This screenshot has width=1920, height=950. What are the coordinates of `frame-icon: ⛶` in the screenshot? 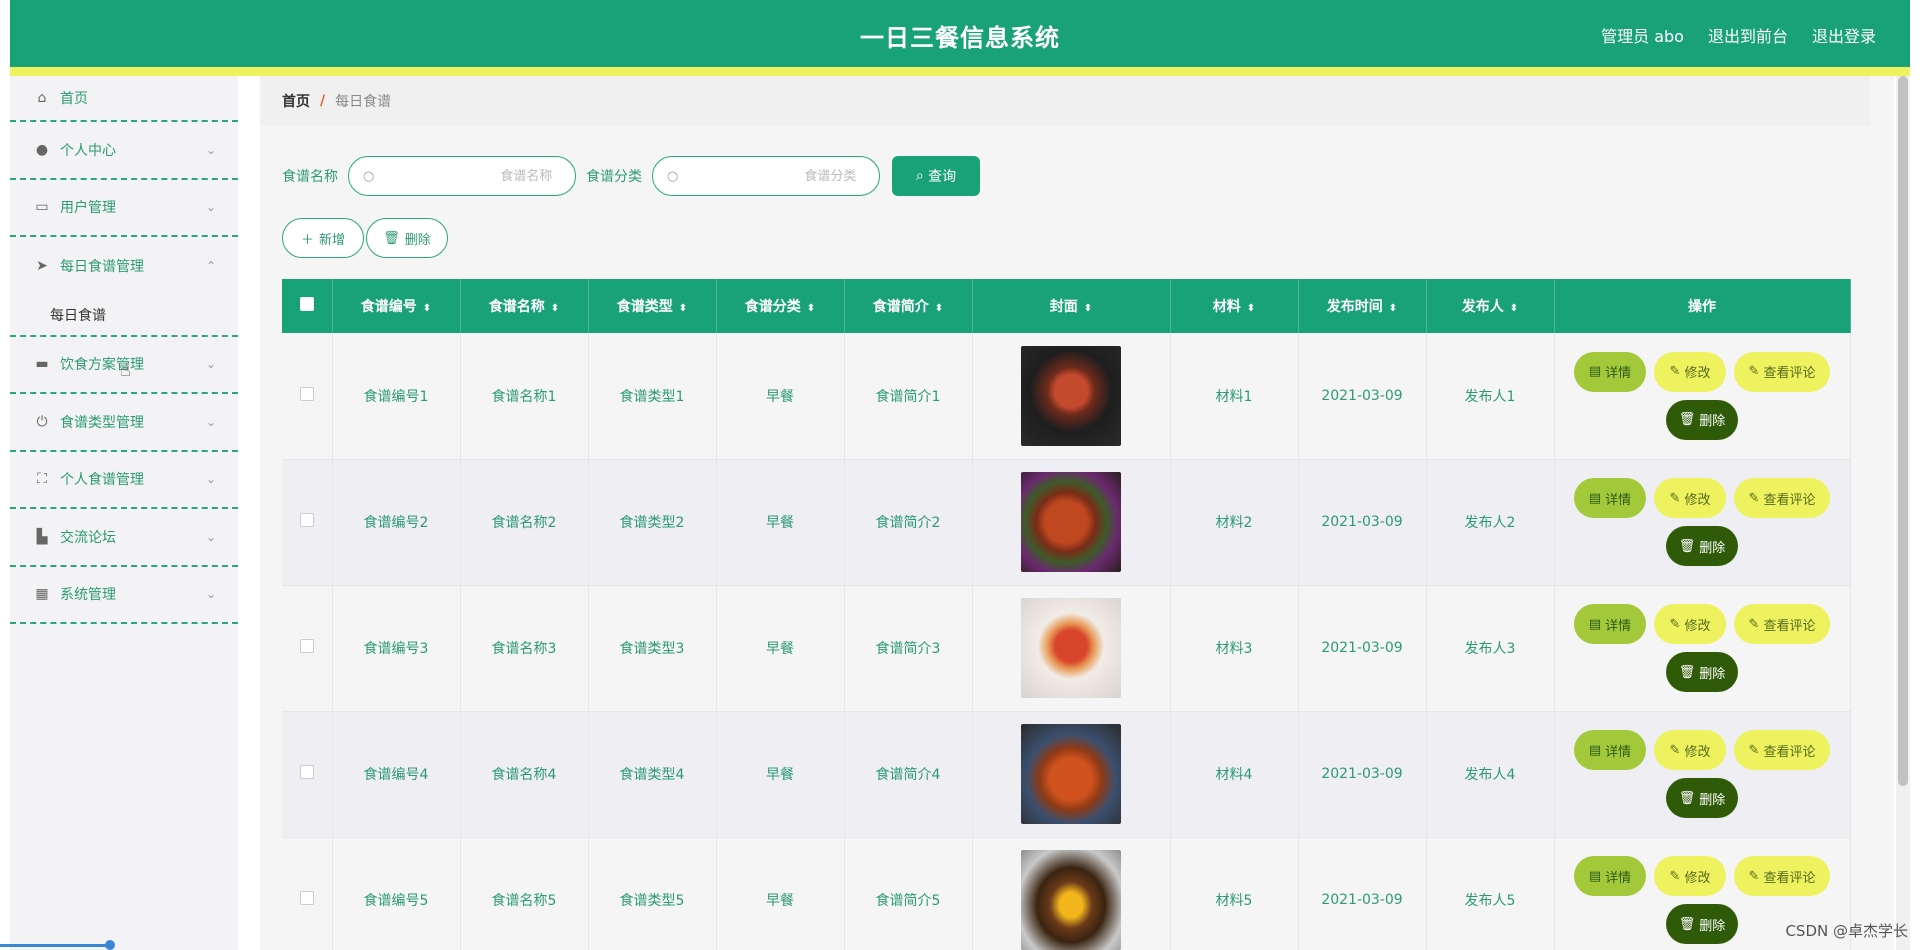 It's located at (42, 479).